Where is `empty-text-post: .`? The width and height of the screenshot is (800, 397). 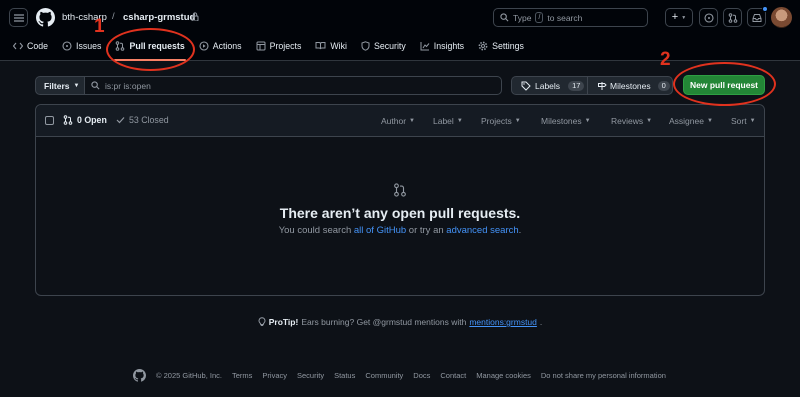
empty-text-post: . is located at coordinates (520, 230).